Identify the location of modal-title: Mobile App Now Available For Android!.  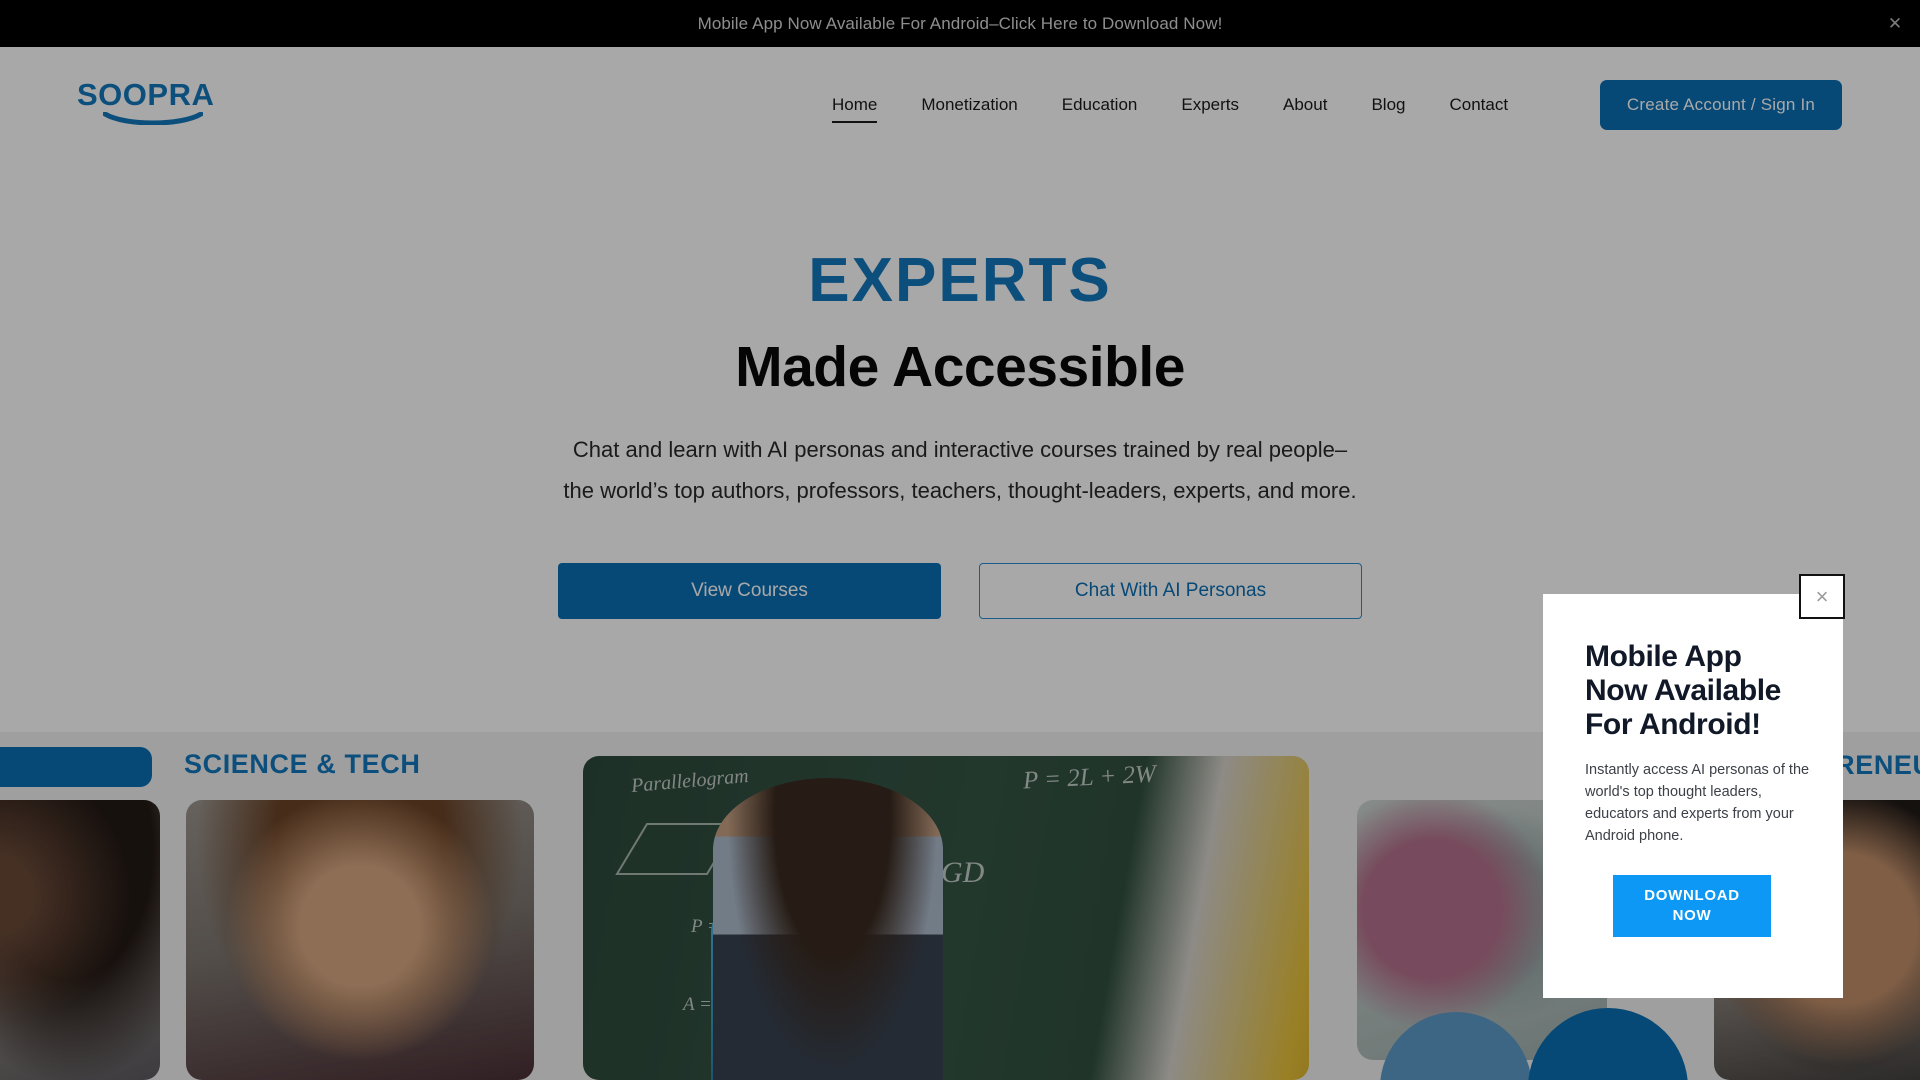
(1683, 690).